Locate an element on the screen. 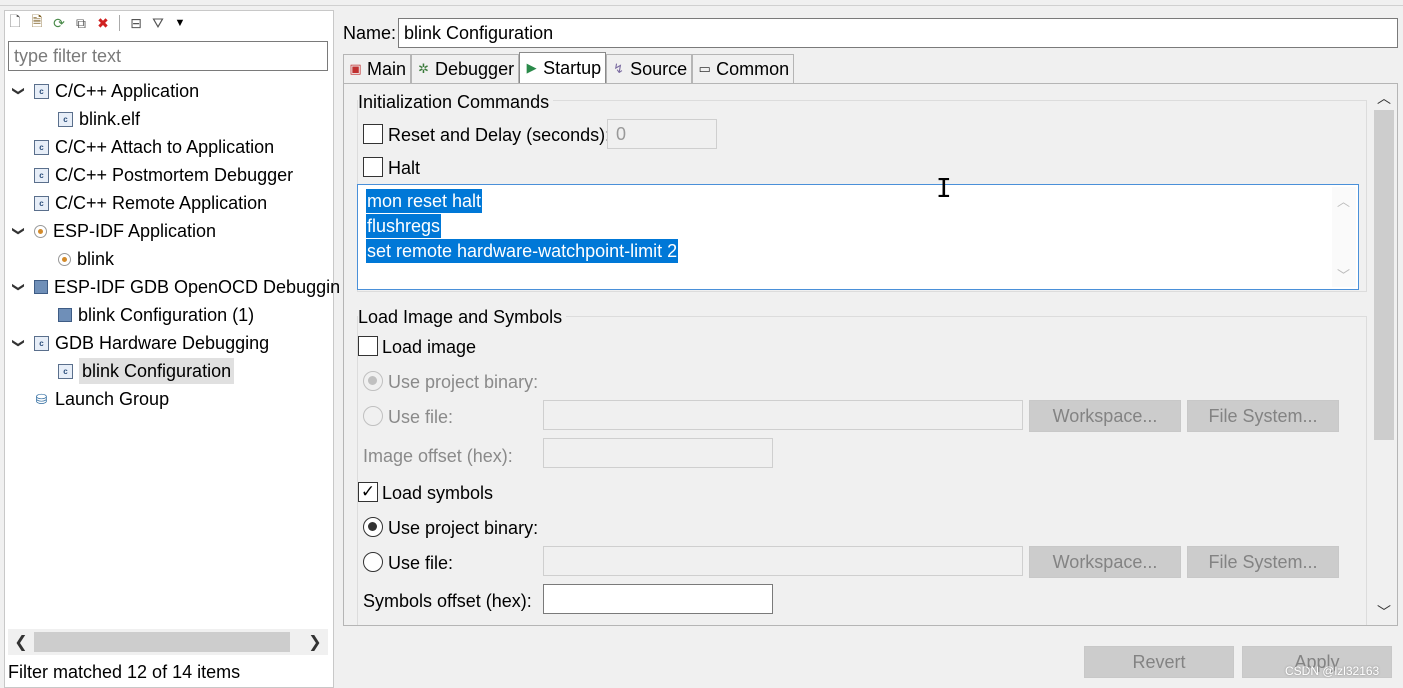 The image size is (1403, 688). new-config-icon: 🗋 is located at coordinates (15, 22).